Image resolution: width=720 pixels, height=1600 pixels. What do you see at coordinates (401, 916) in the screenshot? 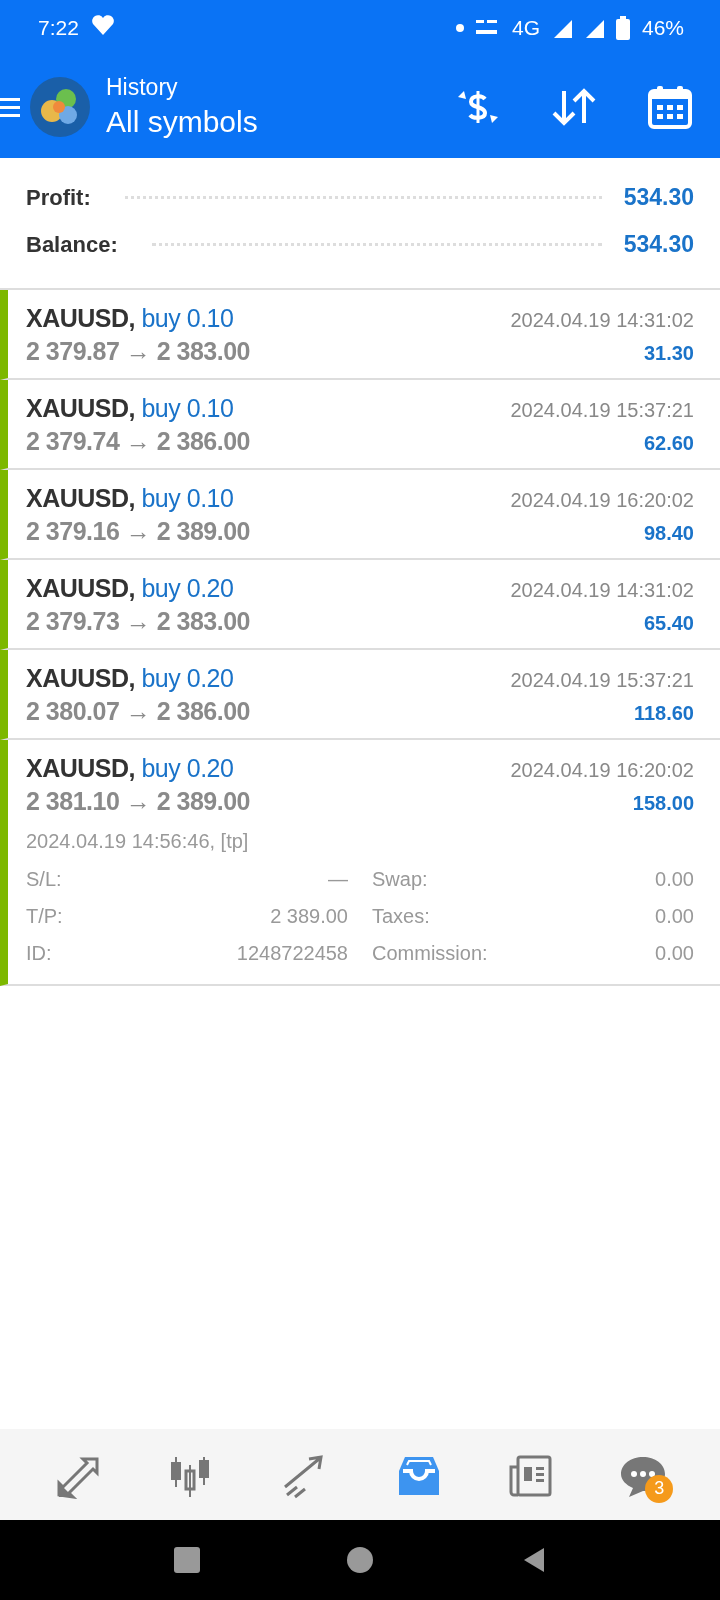
I see `detail-label: Taxes:` at bounding box center [401, 916].